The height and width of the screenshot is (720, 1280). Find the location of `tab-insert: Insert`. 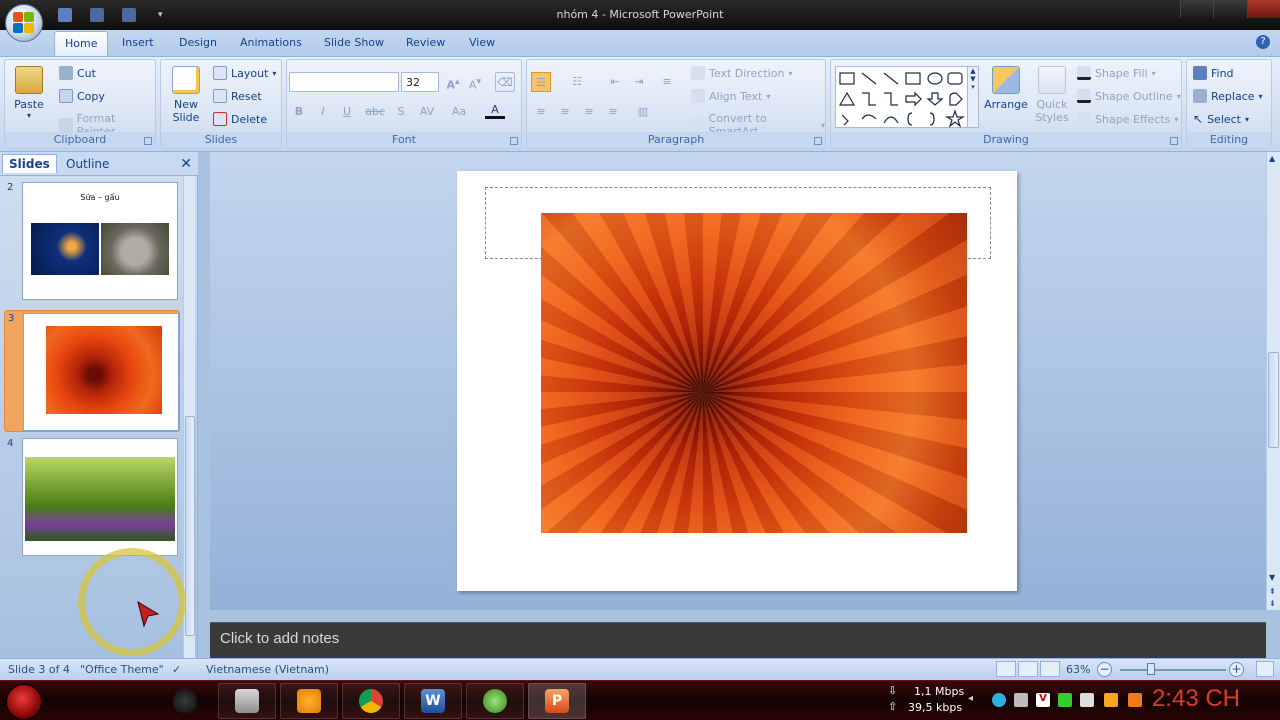

tab-insert: Insert is located at coordinates (138, 42).